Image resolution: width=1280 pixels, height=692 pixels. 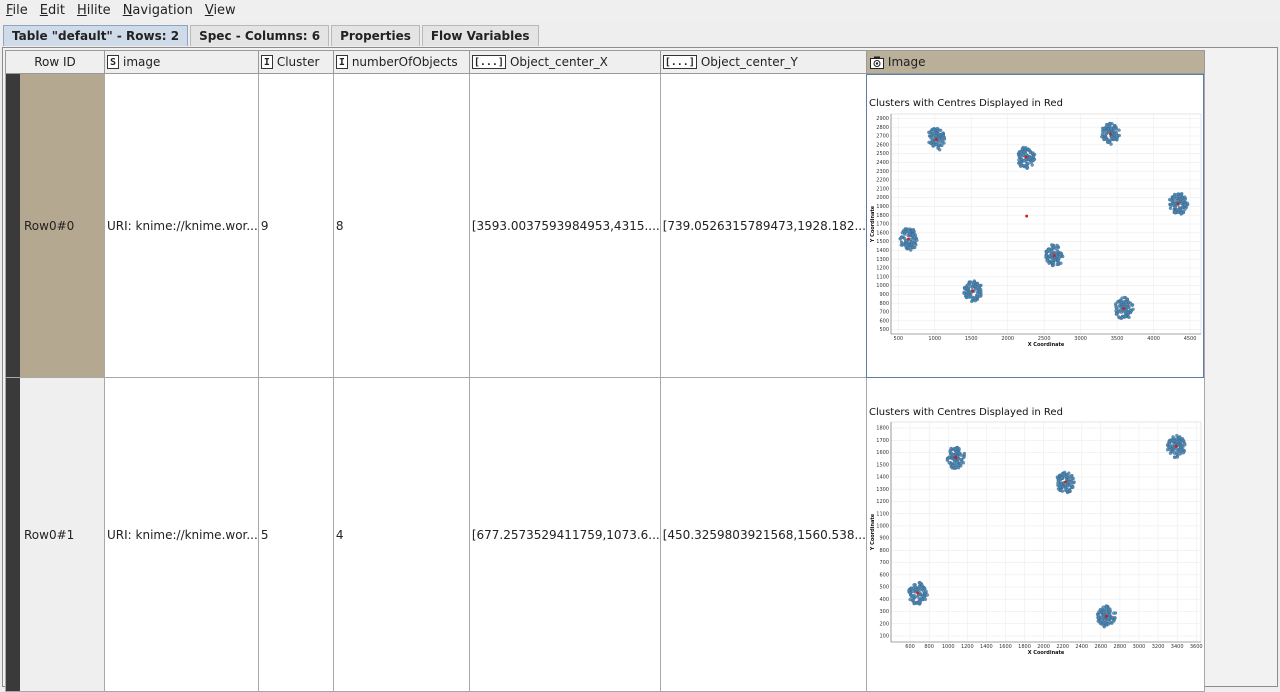 What do you see at coordinates (882, 251) in the screenshot?
I see `y-tick-label: 1400` at bounding box center [882, 251].